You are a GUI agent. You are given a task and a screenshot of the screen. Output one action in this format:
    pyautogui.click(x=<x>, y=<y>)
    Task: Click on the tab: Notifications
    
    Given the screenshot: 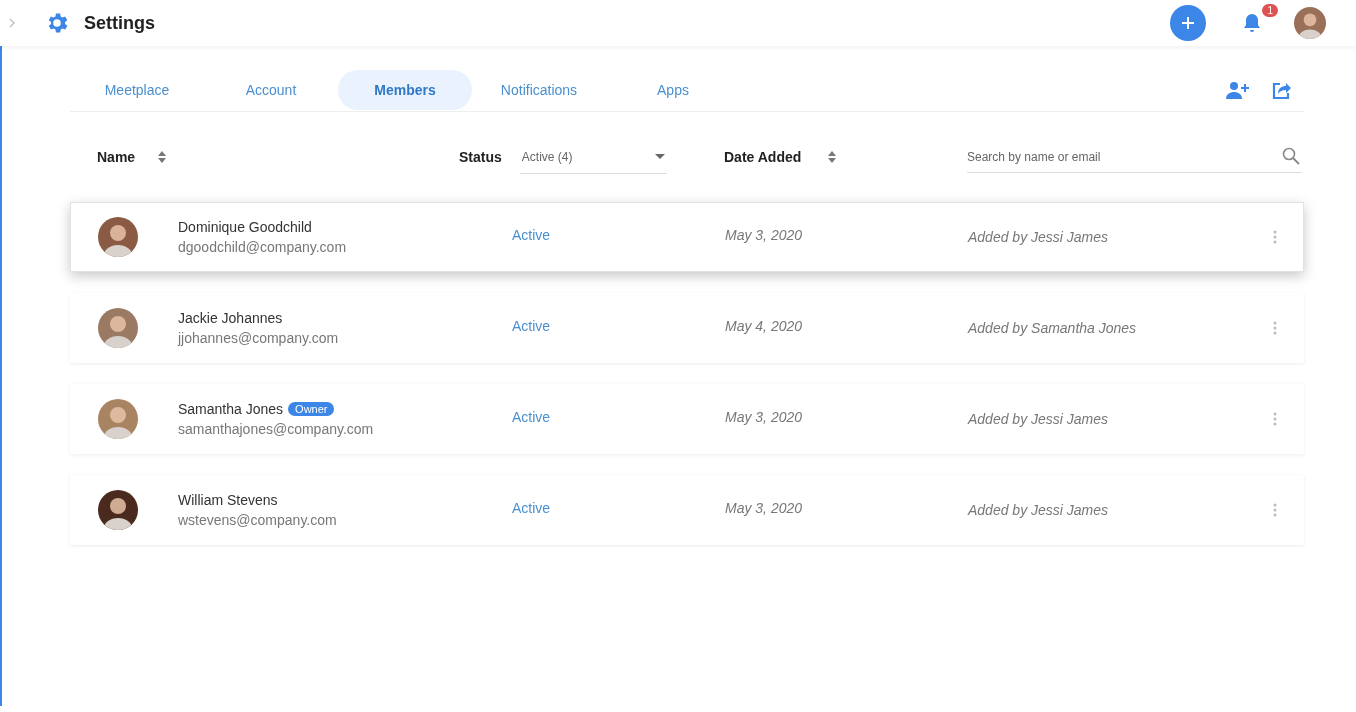 What is the action you would take?
    pyautogui.click(x=539, y=90)
    